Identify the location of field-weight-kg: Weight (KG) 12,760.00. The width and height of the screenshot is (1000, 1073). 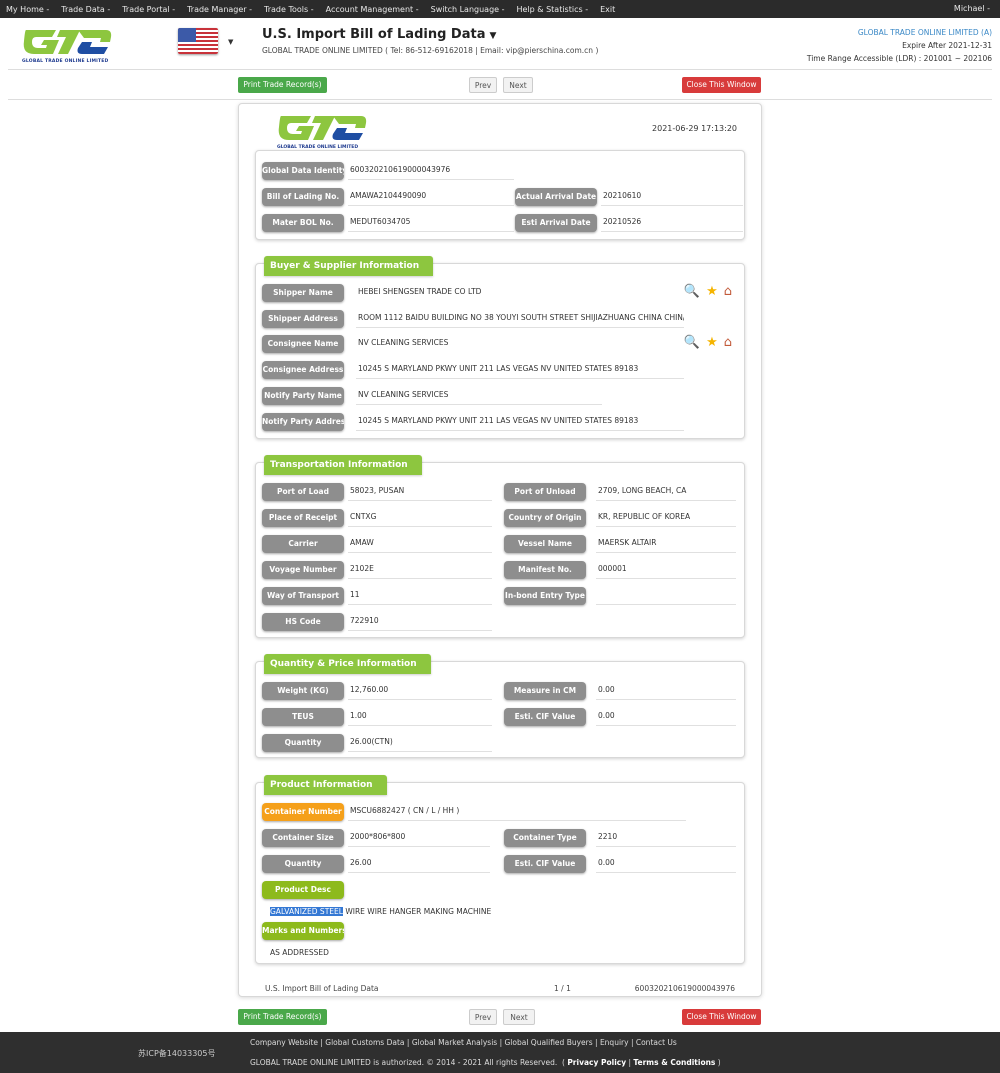
(377, 691).